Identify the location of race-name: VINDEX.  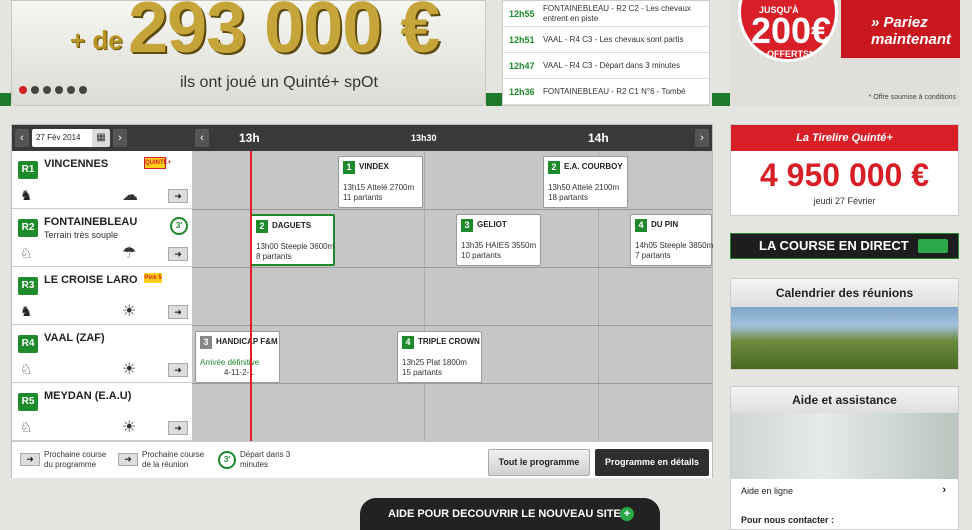
(374, 166).